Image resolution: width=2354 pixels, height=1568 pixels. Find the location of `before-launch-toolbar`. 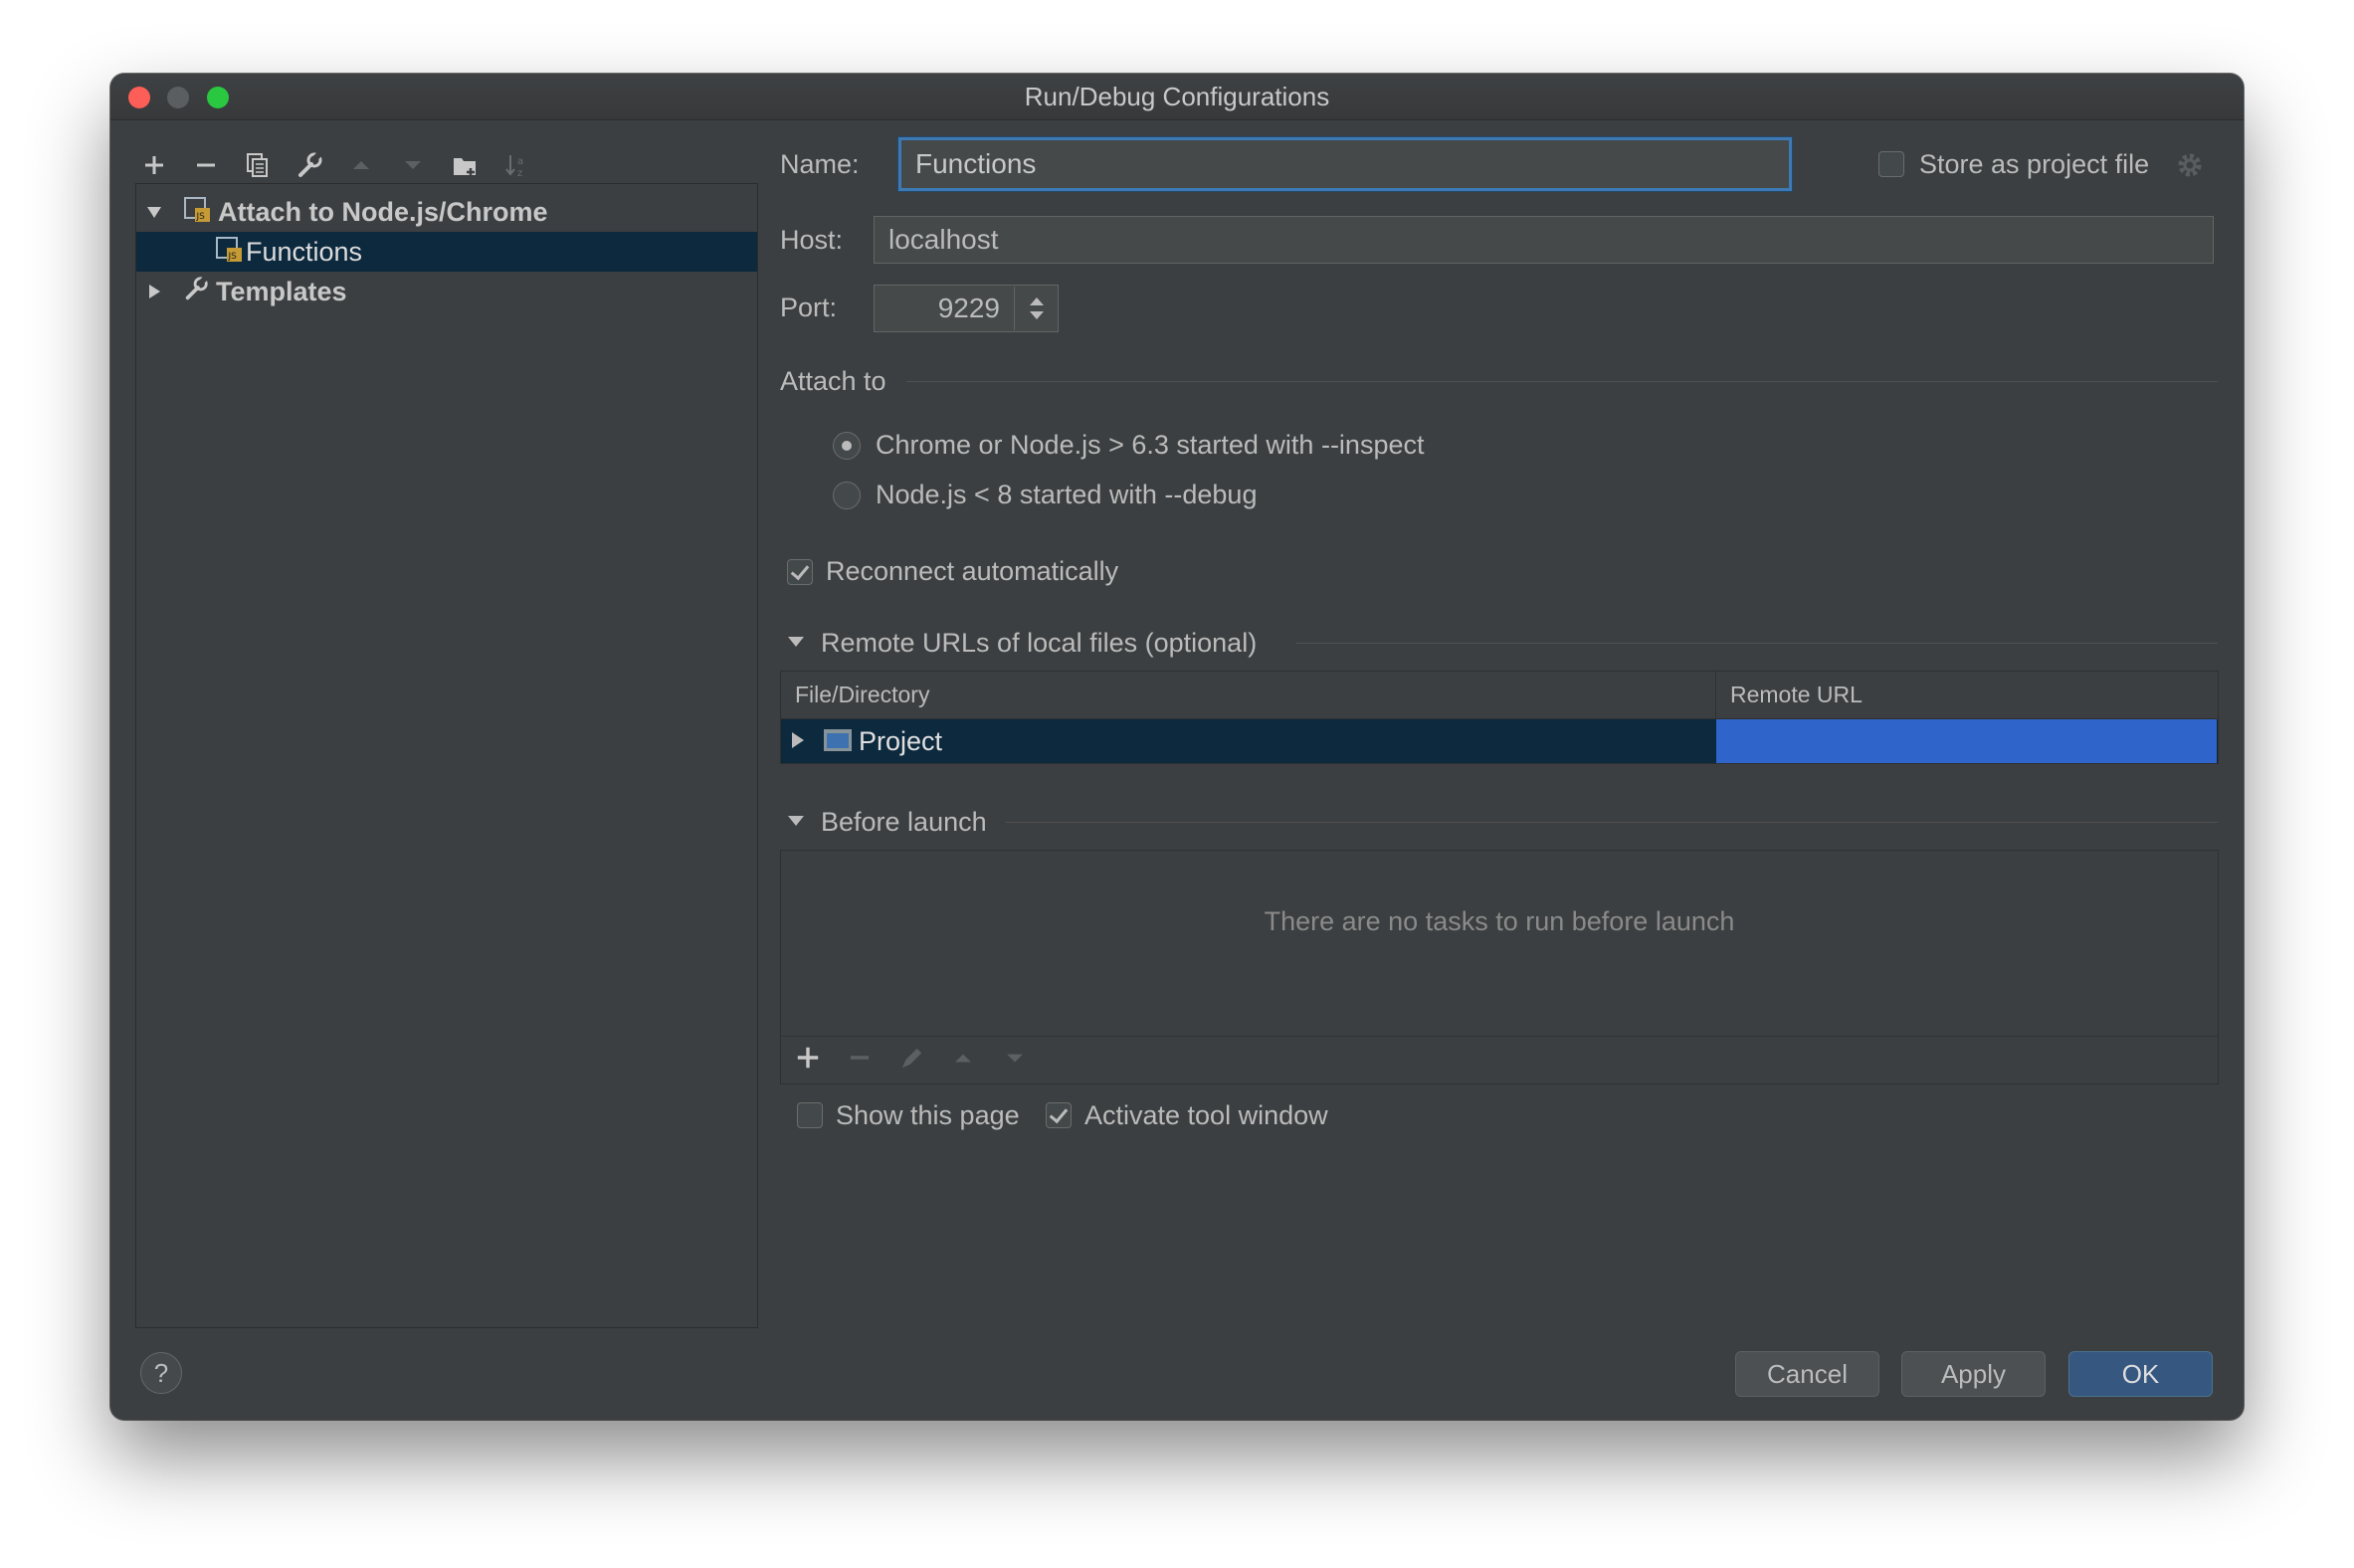

before-launch-toolbar is located at coordinates (1499, 1059).